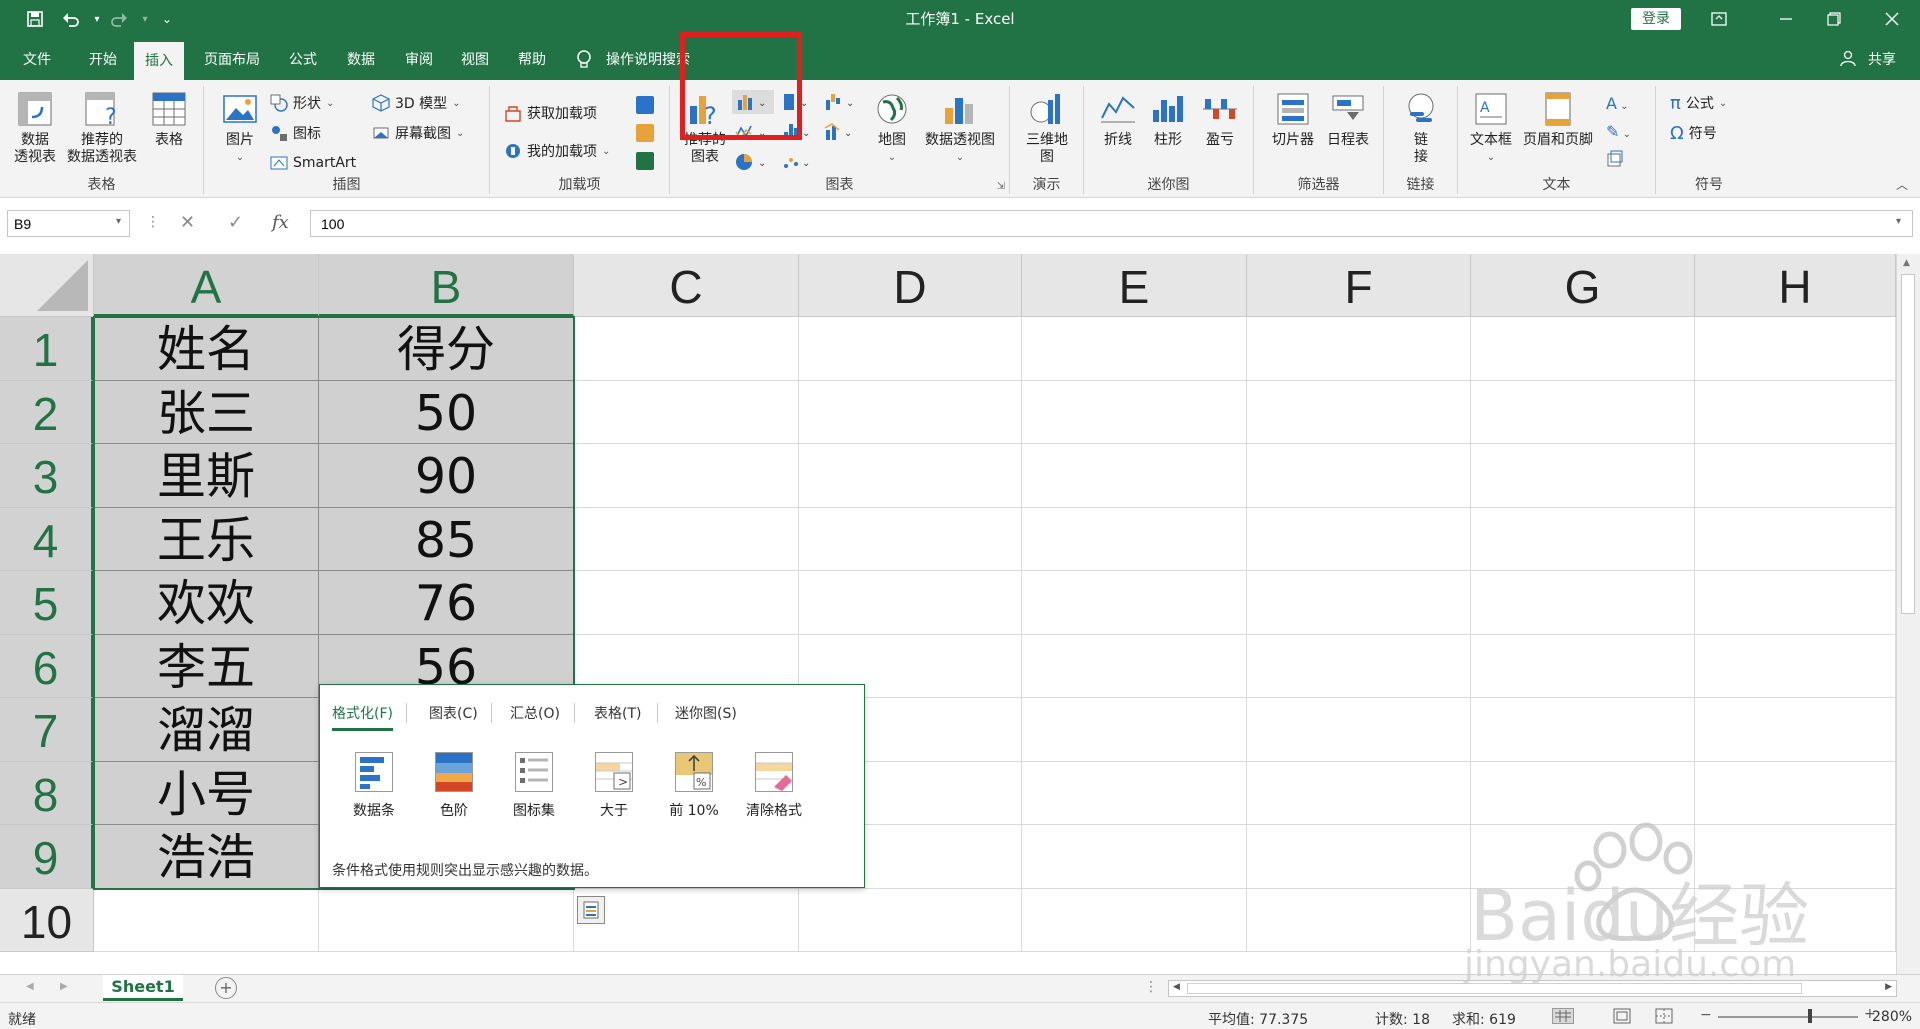 The width and height of the screenshot is (1920, 1029). What do you see at coordinates (374, 786) in the screenshot?
I see `qa-data-bars: 数据条` at bounding box center [374, 786].